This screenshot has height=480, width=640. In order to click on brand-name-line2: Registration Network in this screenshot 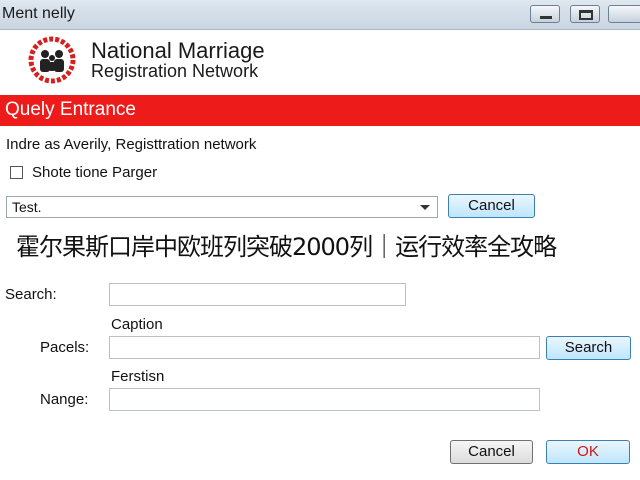, I will do `click(175, 71)`.